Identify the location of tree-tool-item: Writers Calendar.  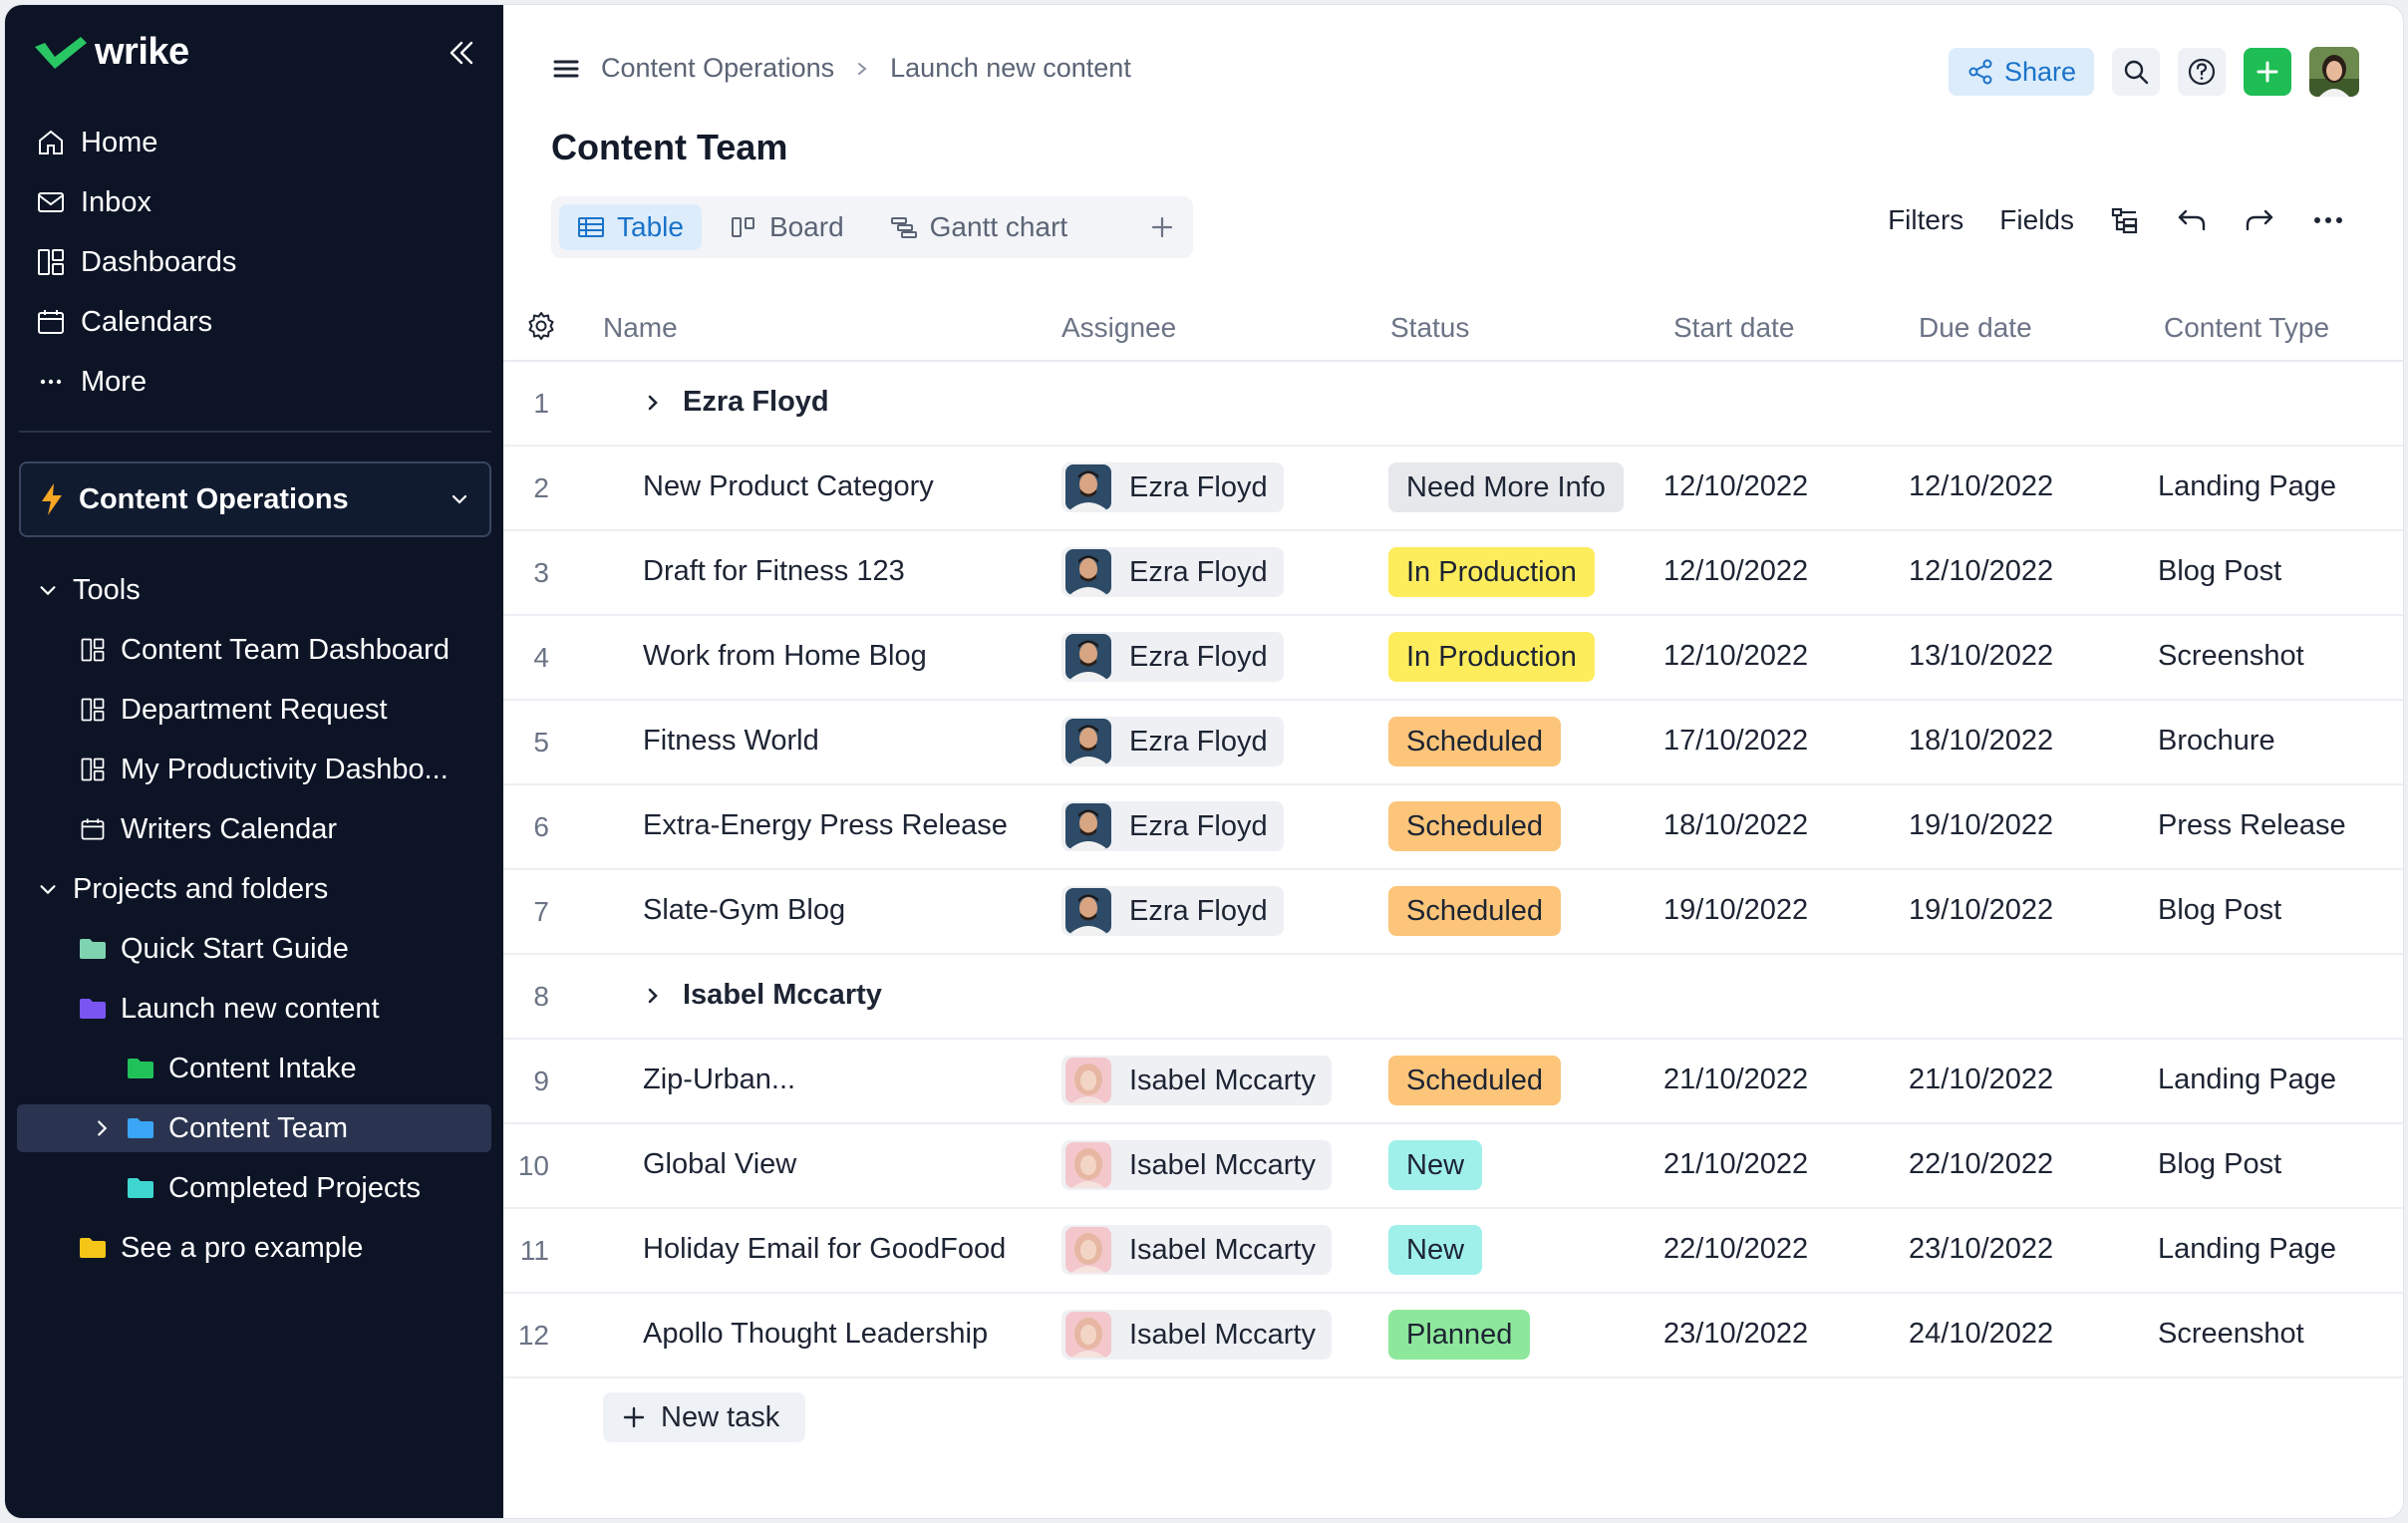
(208, 829).